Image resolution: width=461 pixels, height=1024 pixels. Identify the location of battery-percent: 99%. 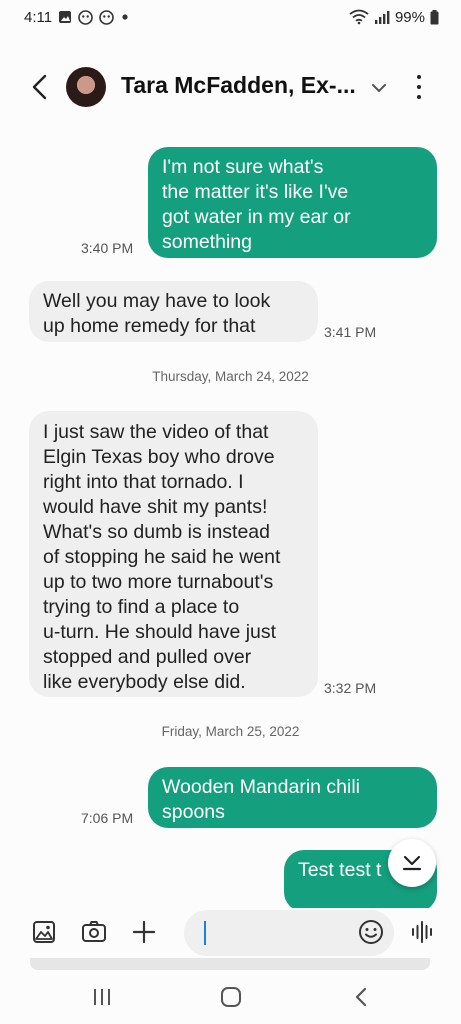
(409, 17).